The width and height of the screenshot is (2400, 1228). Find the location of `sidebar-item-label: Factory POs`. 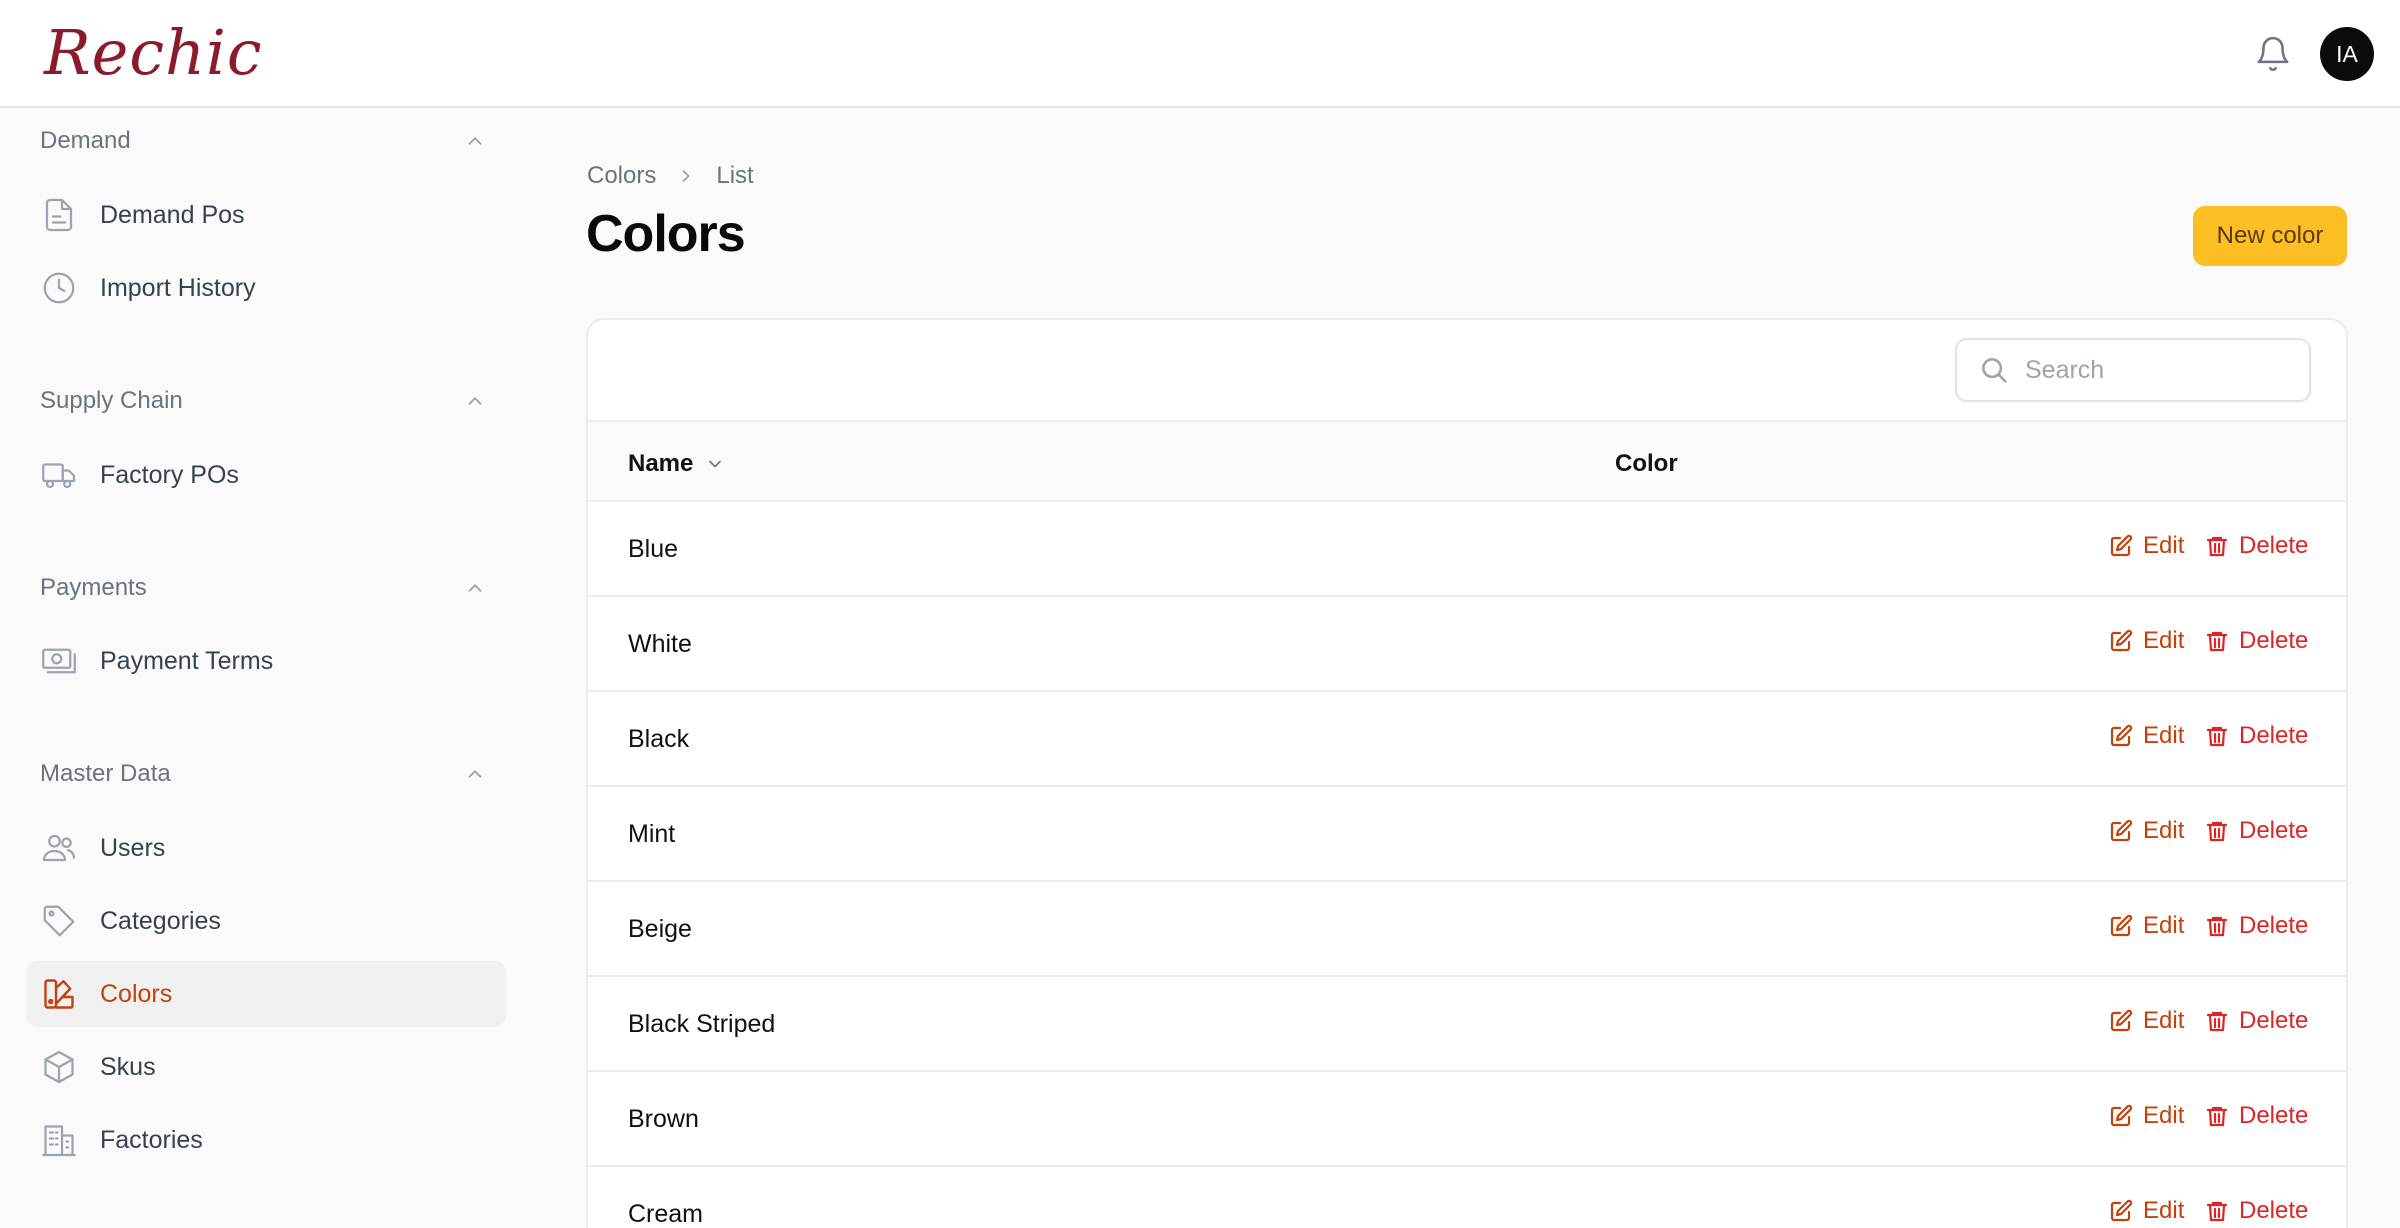

sidebar-item-label: Factory POs is located at coordinates (169, 474).